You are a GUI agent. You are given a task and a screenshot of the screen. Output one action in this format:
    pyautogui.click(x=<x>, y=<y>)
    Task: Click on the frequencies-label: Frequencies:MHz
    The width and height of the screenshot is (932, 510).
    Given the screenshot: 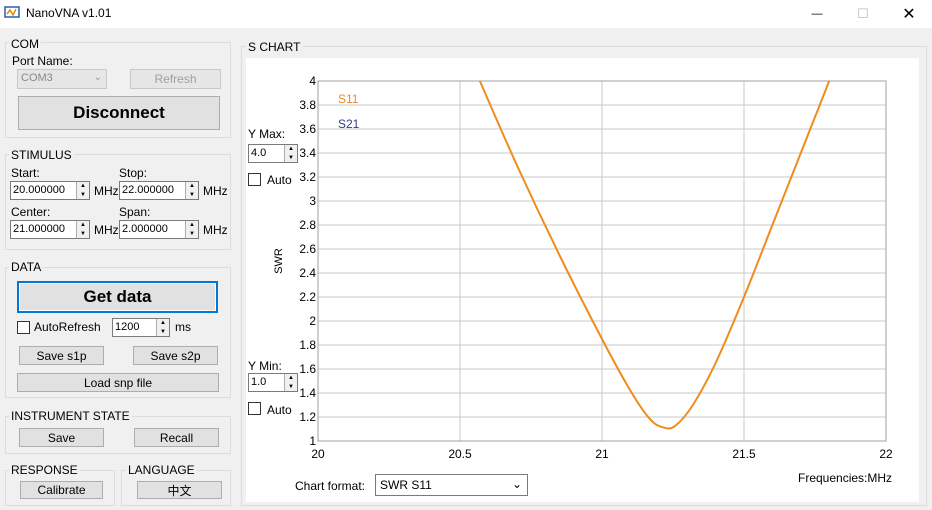 What is the action you would take?
    pyautogui.click(x=845, y=478)
    